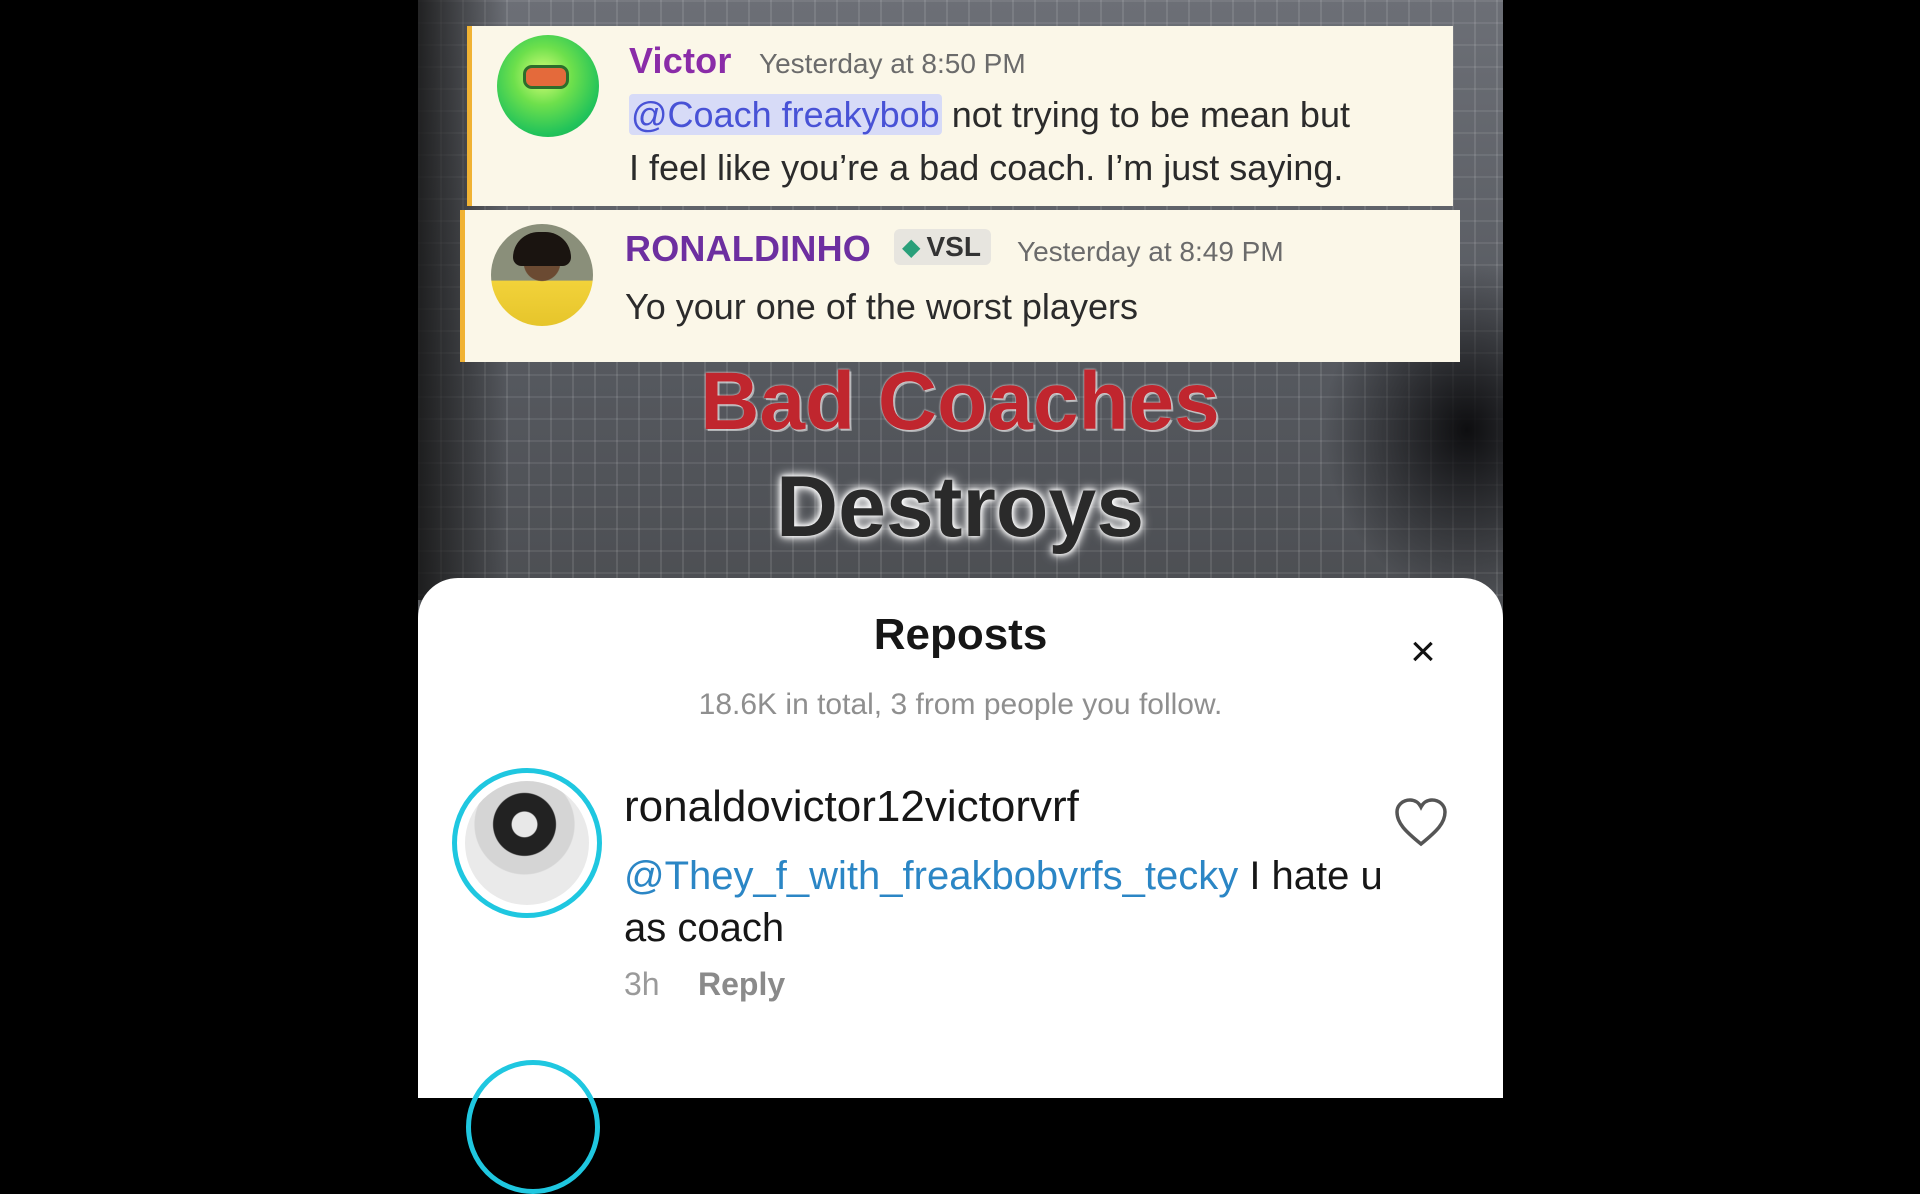 The height and width of the screenshot is (1194, 1920). I want to click on comment-avatar, so click(527, 843).